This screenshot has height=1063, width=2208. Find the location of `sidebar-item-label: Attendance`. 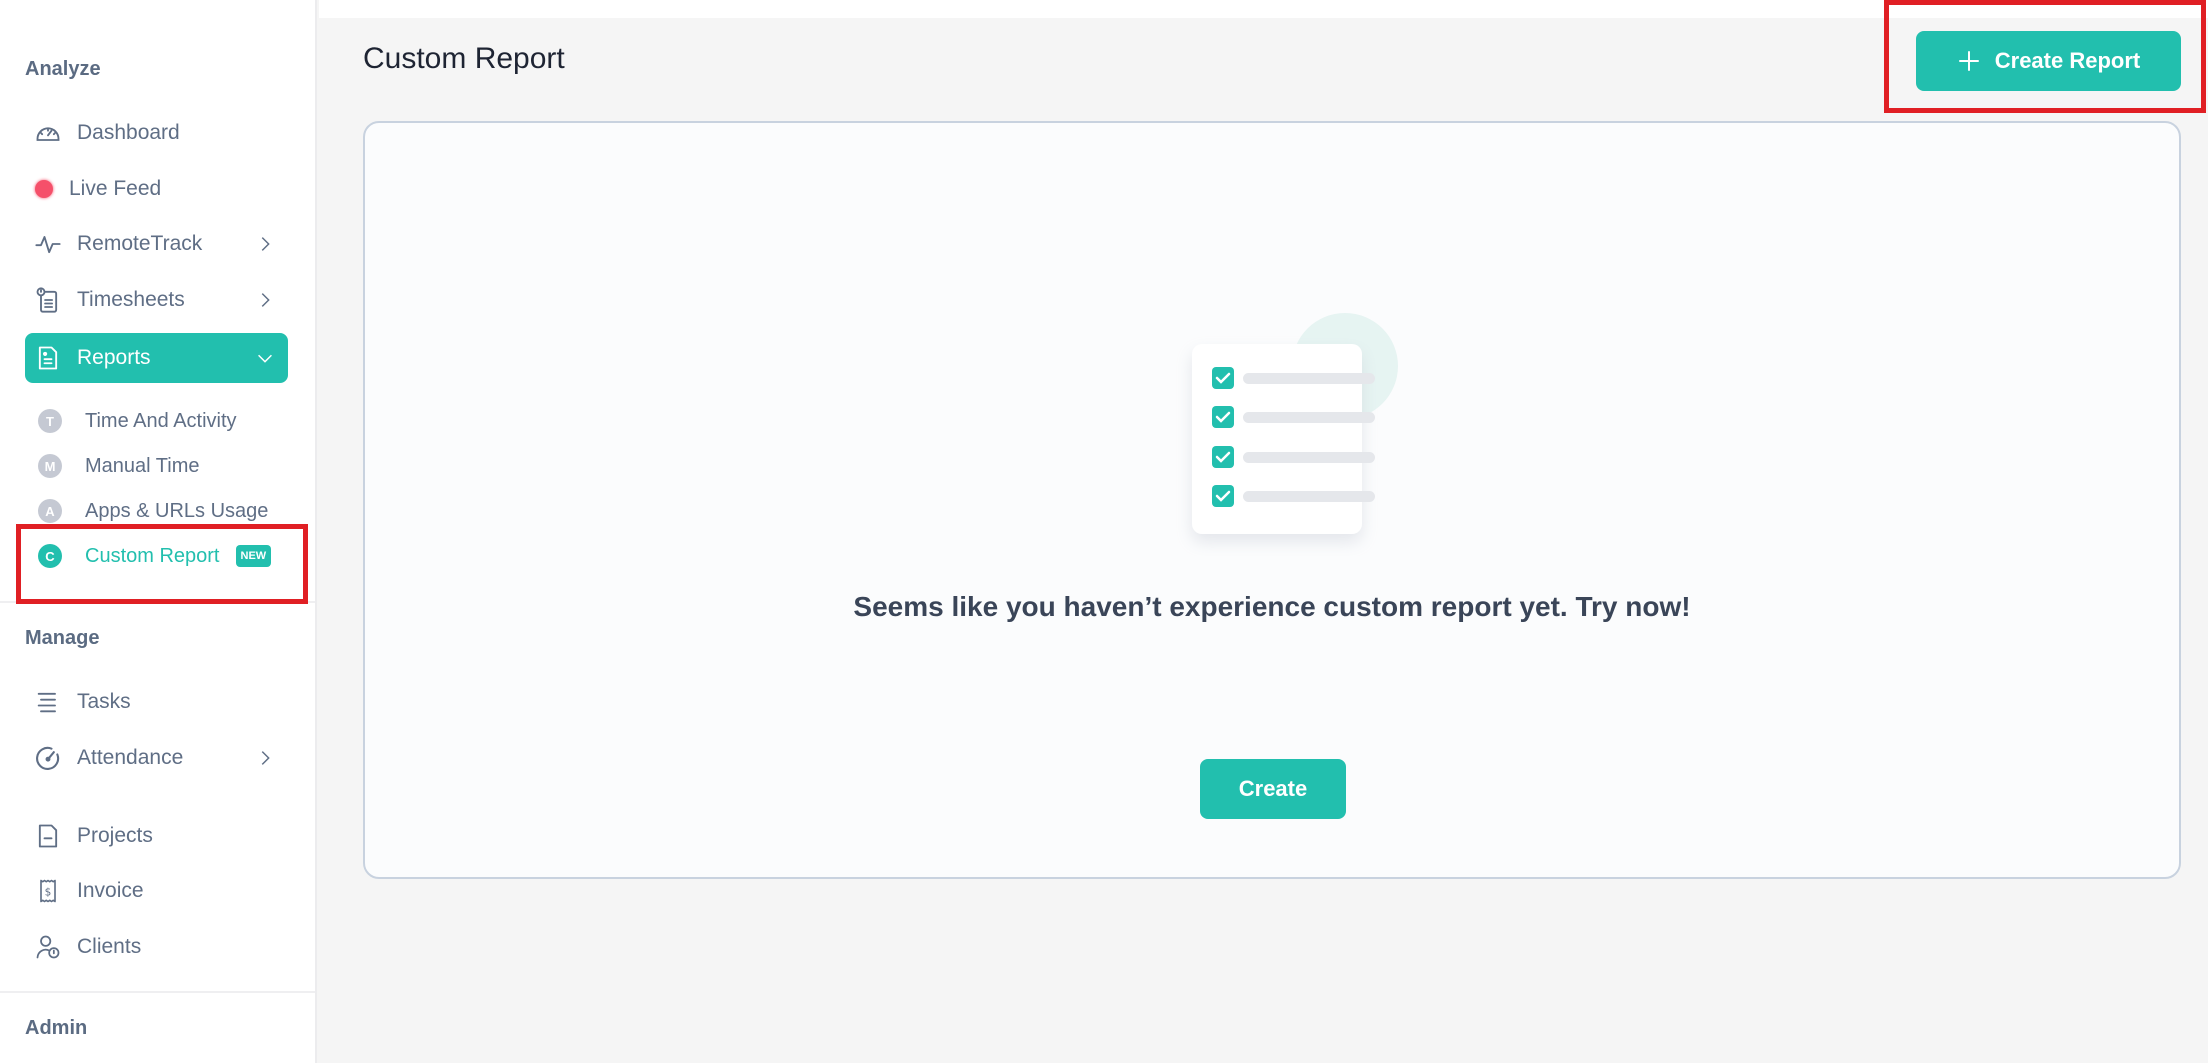

sidebar-item-label: Attendance is located at coordinates (130, 757).